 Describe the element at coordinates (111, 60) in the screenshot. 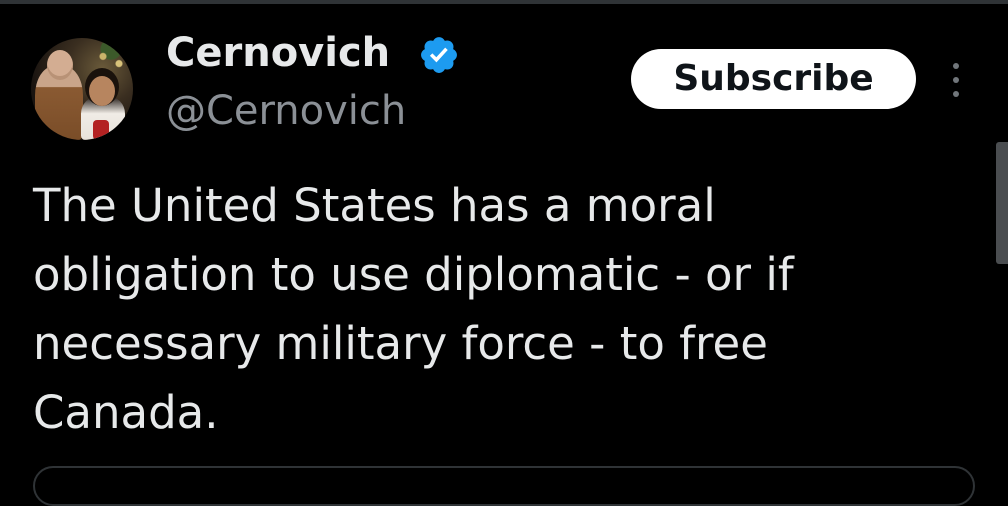

I see `avatar-background` at that location.